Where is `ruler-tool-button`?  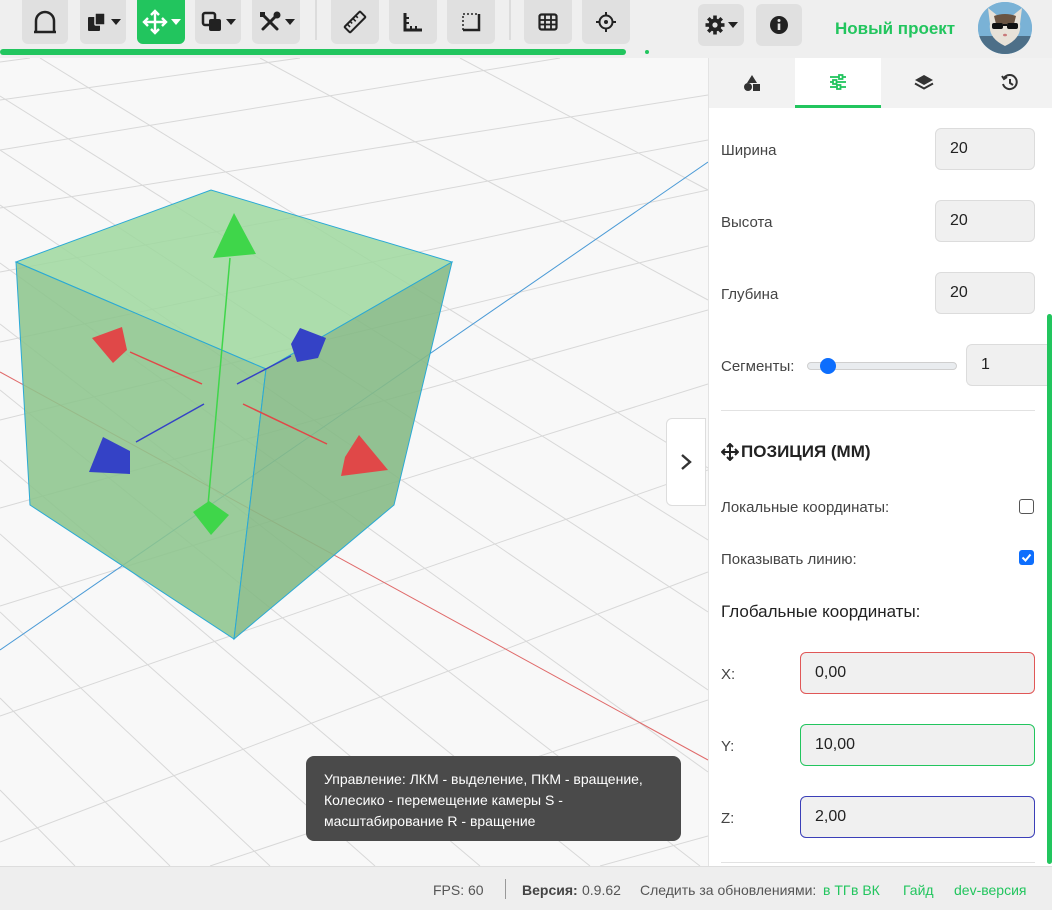
ruler-tool-button is located at coordinates (355, 22).